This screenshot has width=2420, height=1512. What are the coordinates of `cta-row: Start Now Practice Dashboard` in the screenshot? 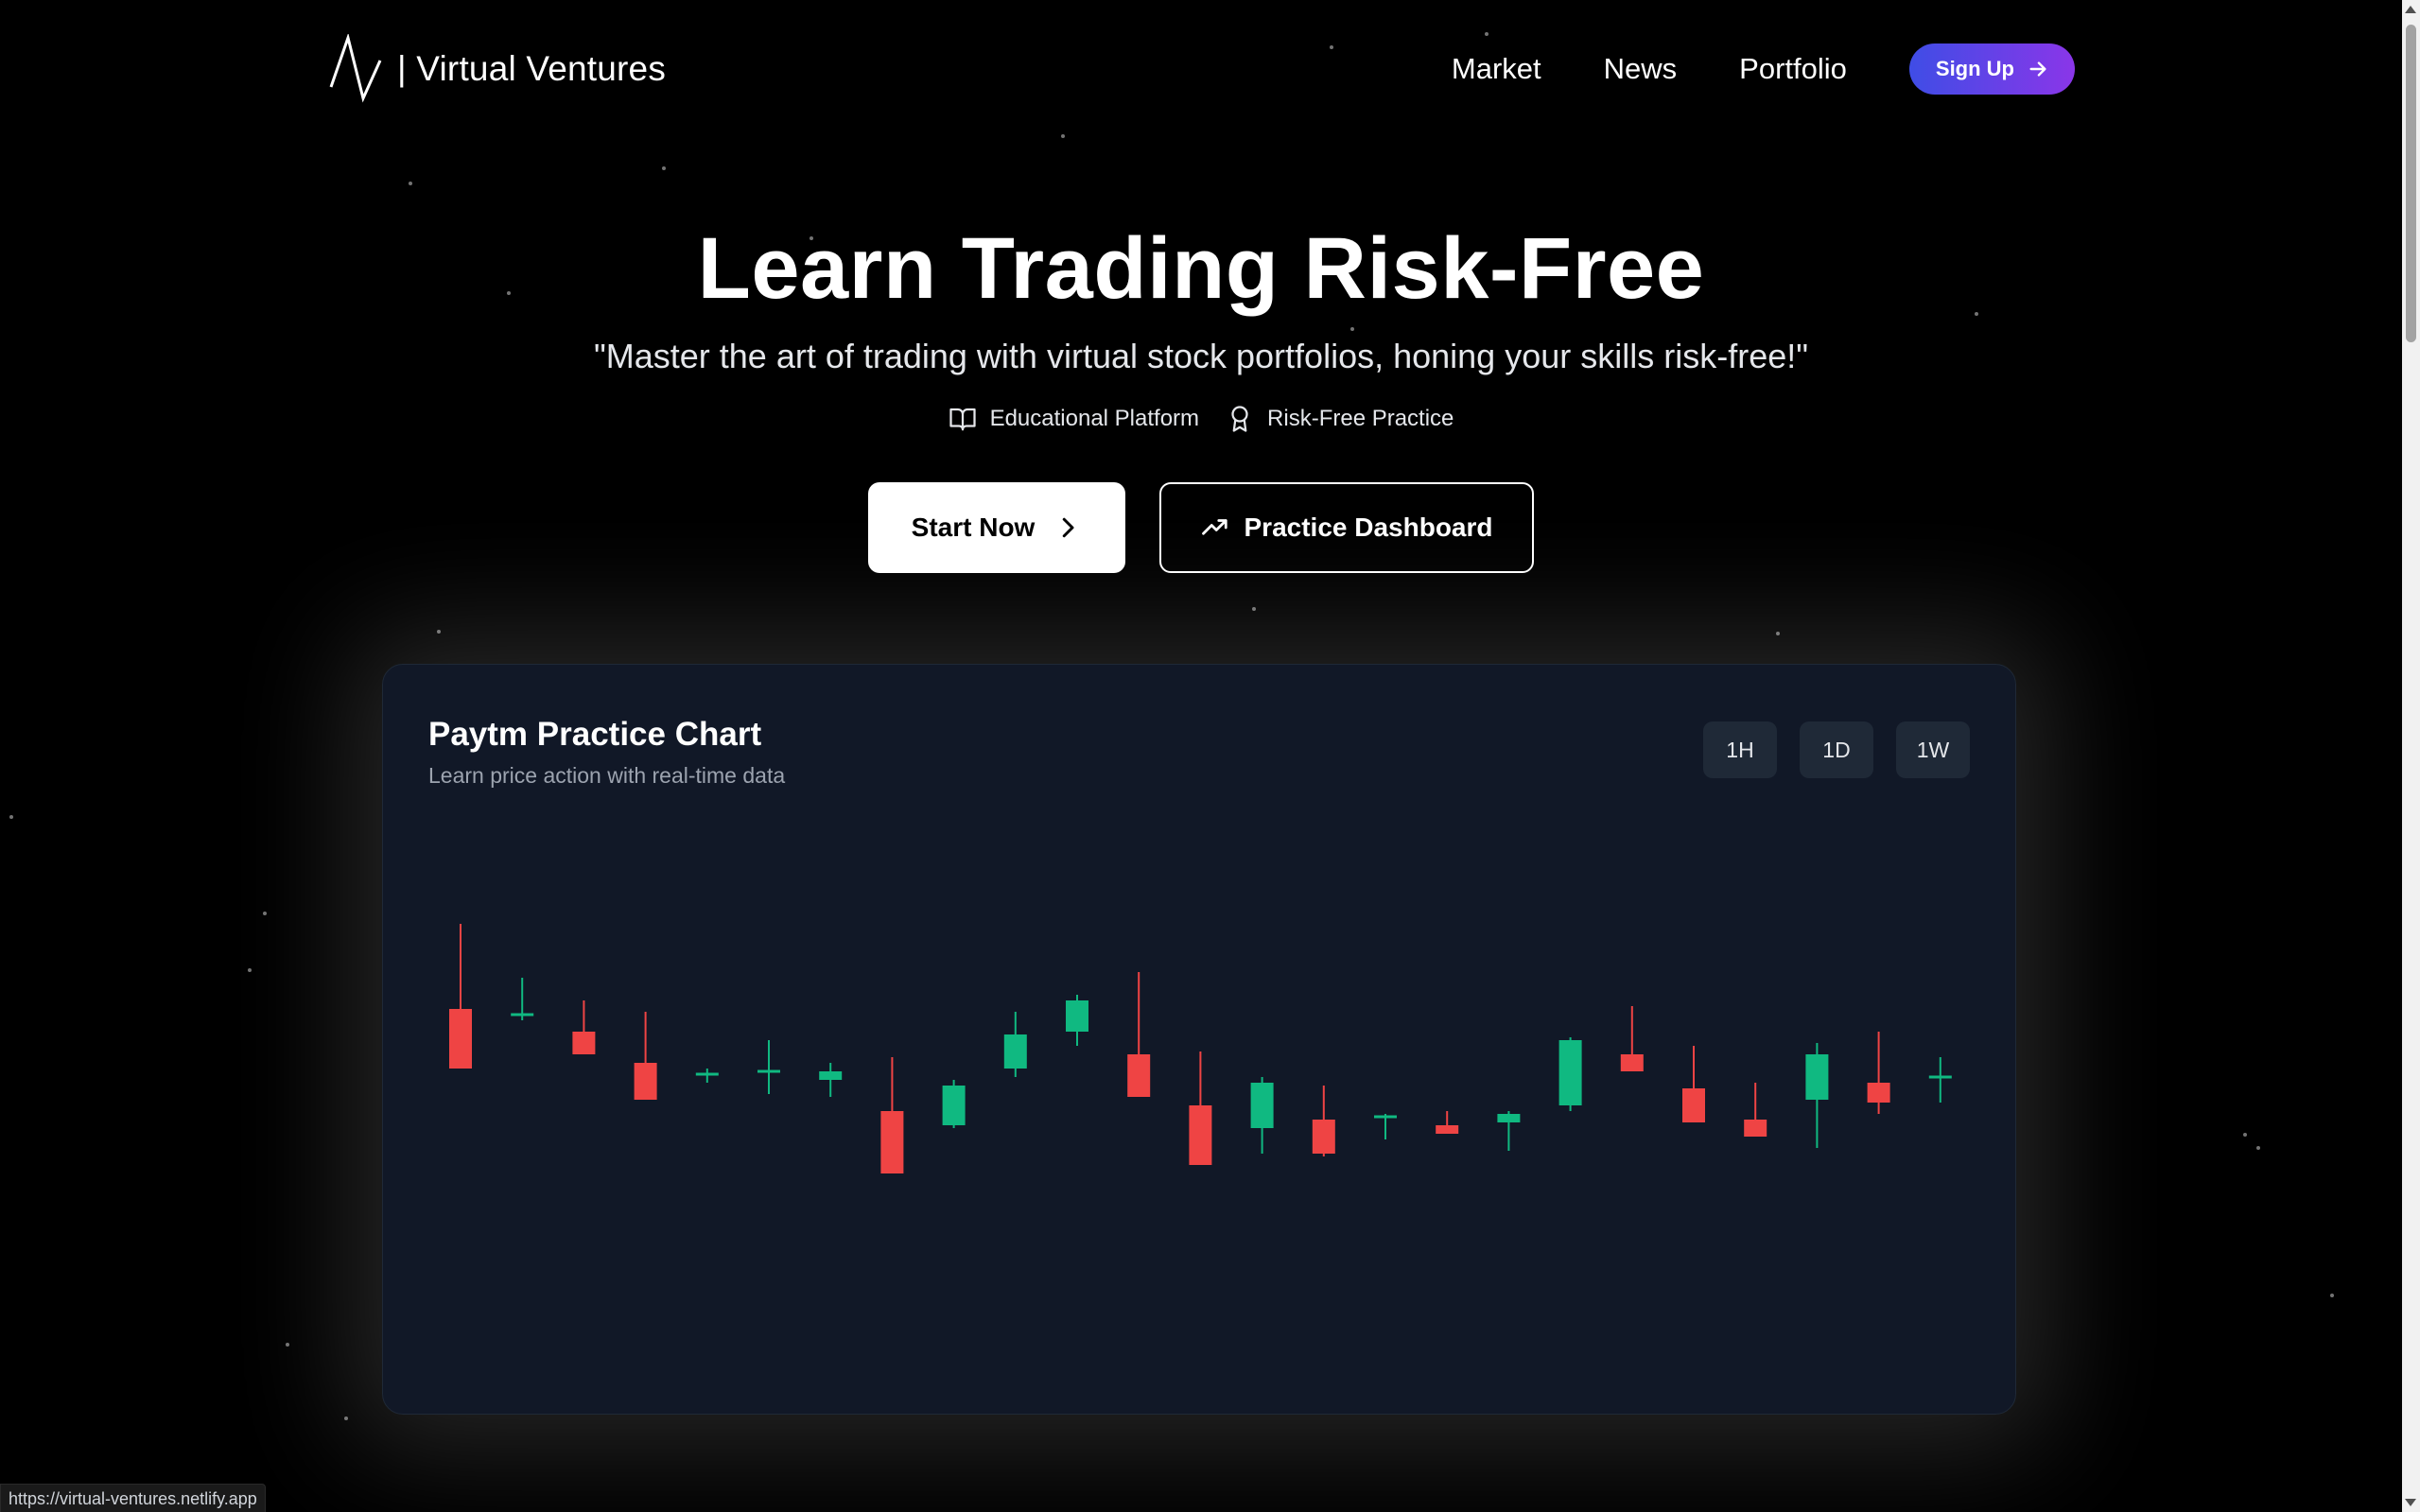 It's located at (1201, 527).